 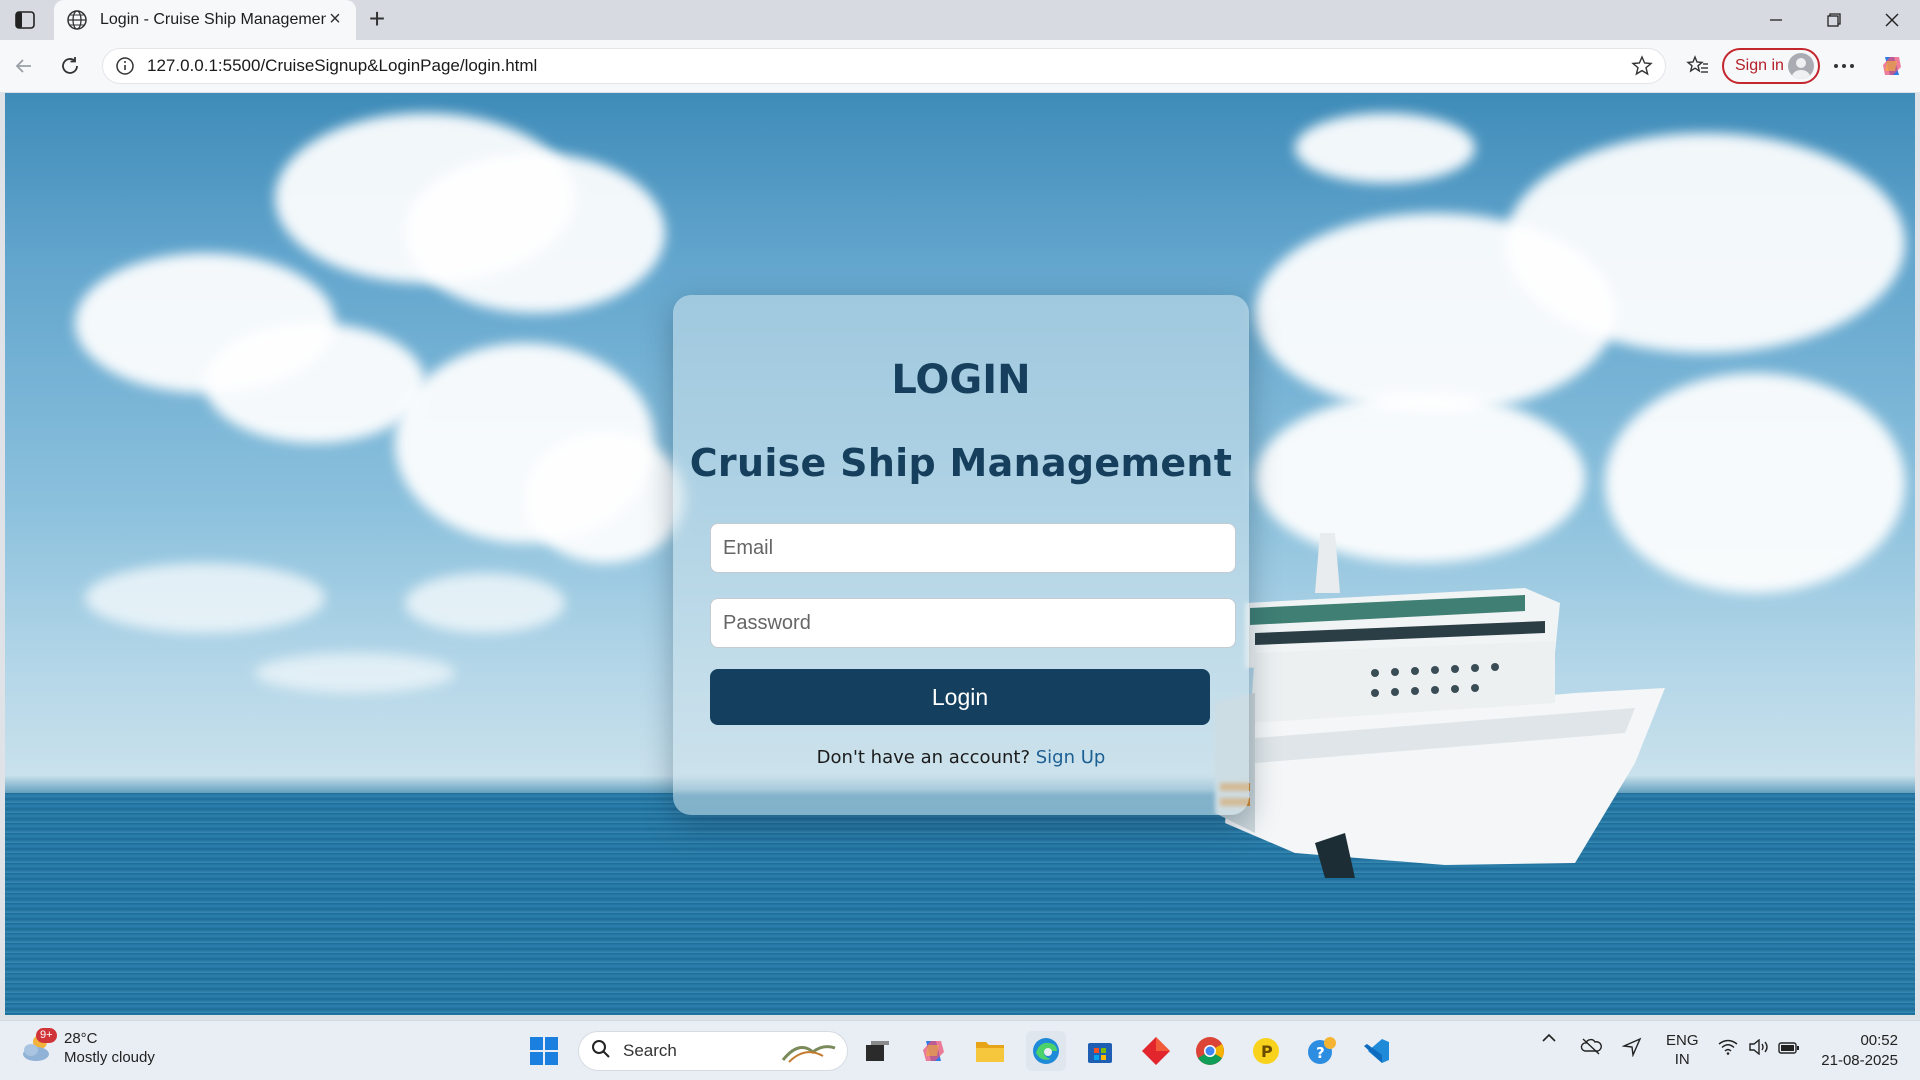 What do you see at coordinates (1801, 66) in the screenshot?
I see `avatar` at bounding box center [1801, 66].